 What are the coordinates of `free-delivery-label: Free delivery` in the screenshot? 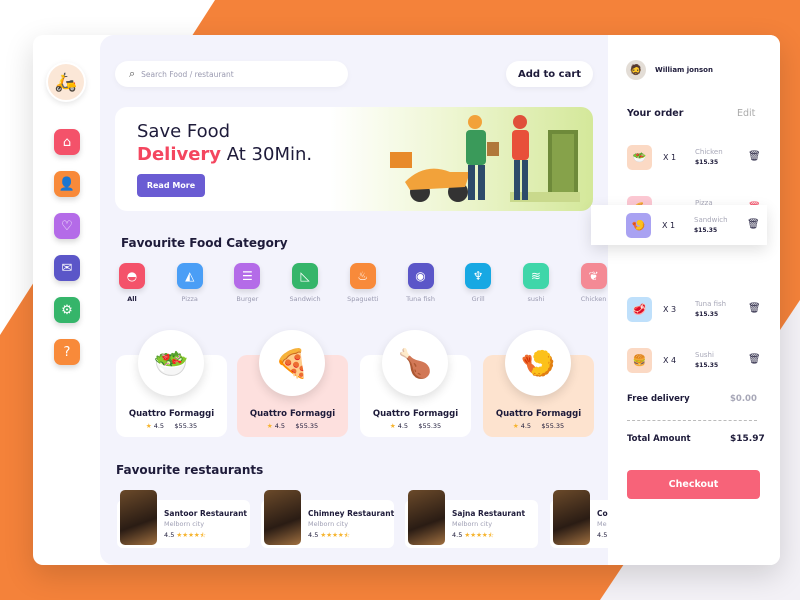 It's located at (658, 399).